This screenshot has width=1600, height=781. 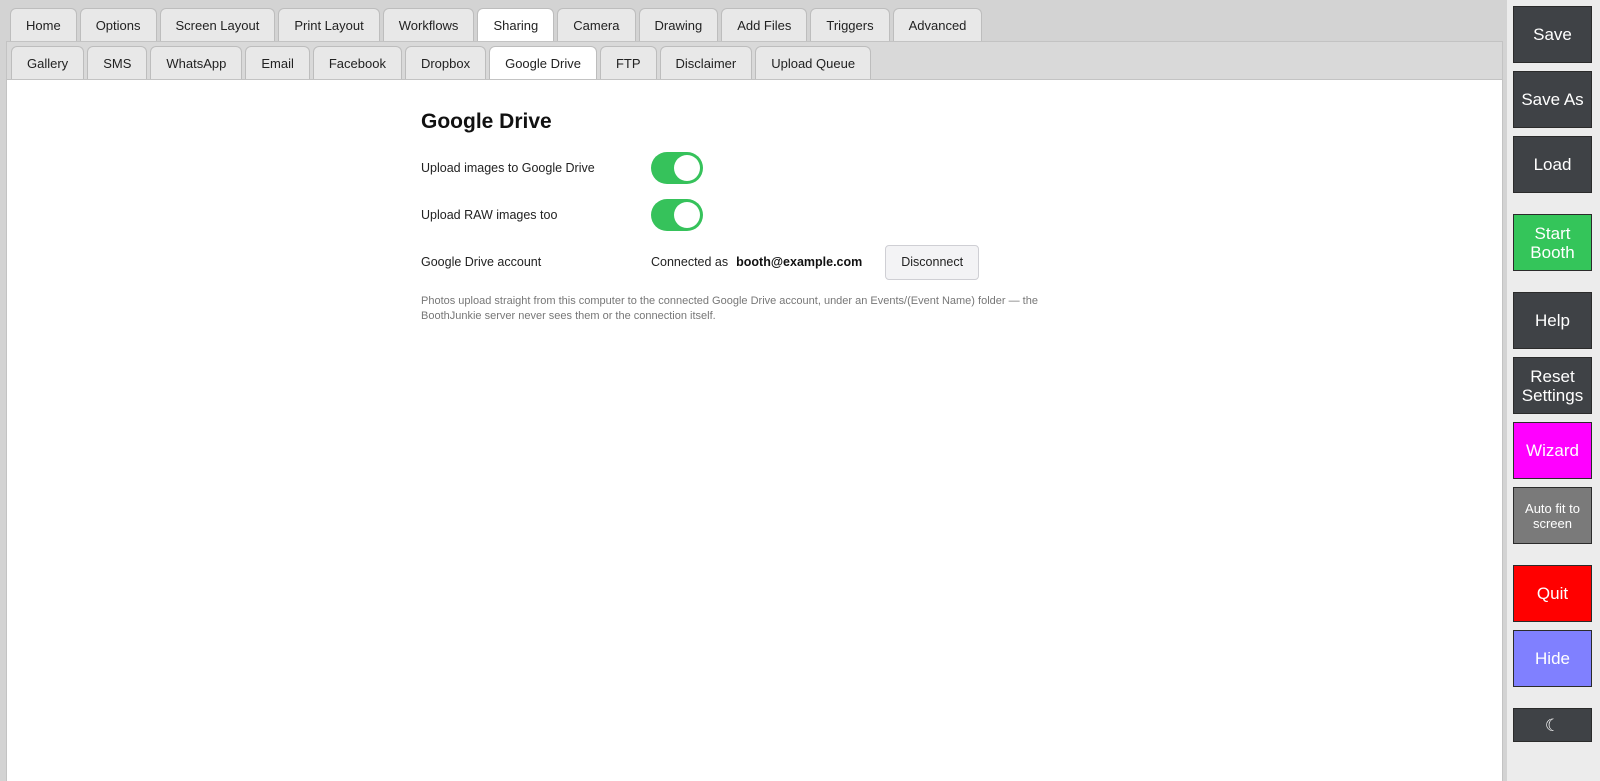 I want to click on subtab-sms: SMS, so click(x=117, y=63).